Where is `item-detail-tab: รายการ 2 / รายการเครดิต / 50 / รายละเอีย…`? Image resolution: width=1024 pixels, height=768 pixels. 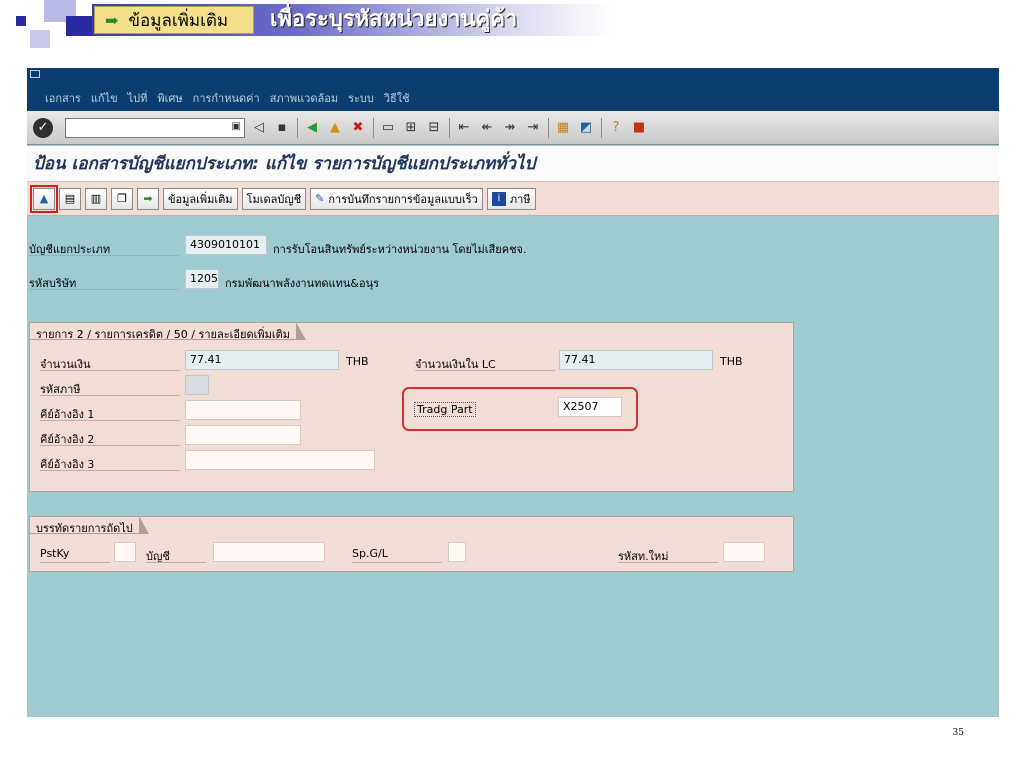
item-detail-tab: รายการ 2 / รายการเครดิต / 50 / รายละเอีย… is located at coordinates (168, 331).